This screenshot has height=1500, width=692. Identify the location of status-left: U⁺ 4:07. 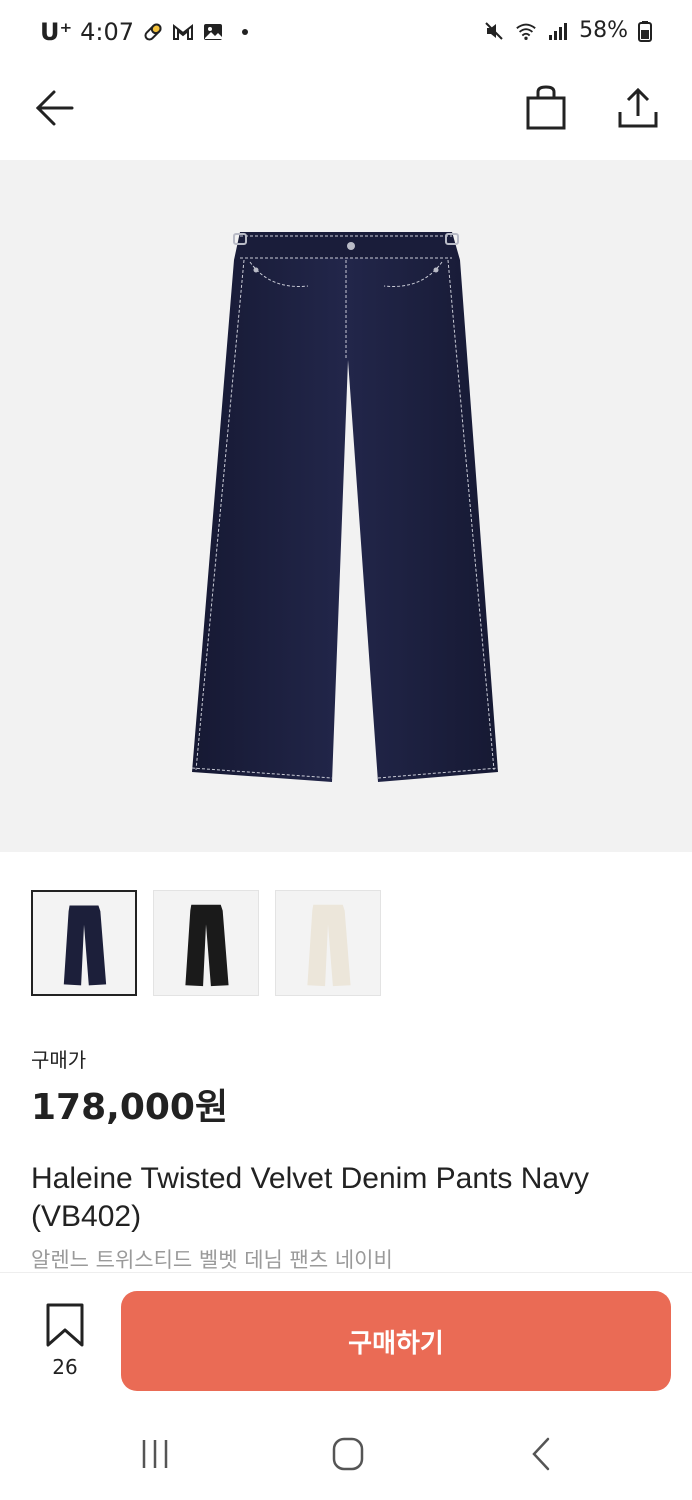
(144, 32).